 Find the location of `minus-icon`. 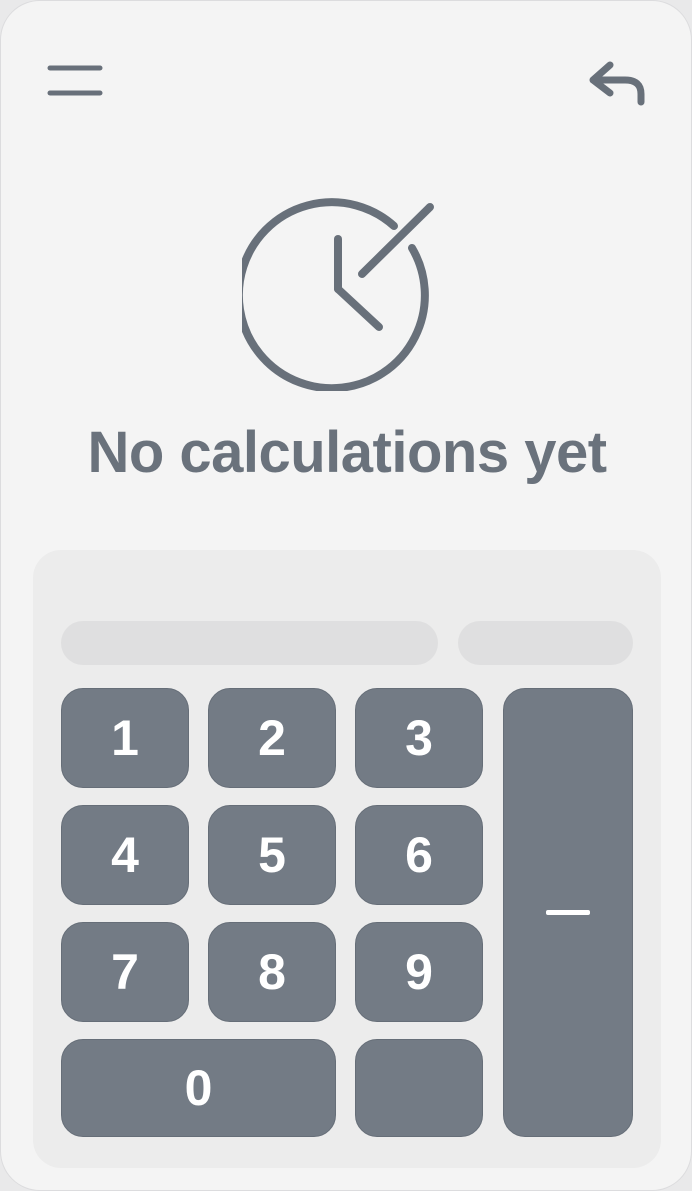

minus-icon is located at coordinates (568, 912).